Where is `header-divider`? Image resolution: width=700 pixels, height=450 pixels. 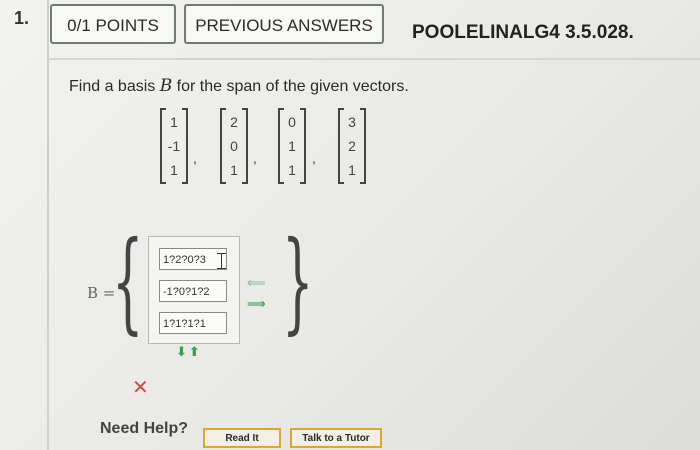
header-divider is located at coordinates (373, 59).